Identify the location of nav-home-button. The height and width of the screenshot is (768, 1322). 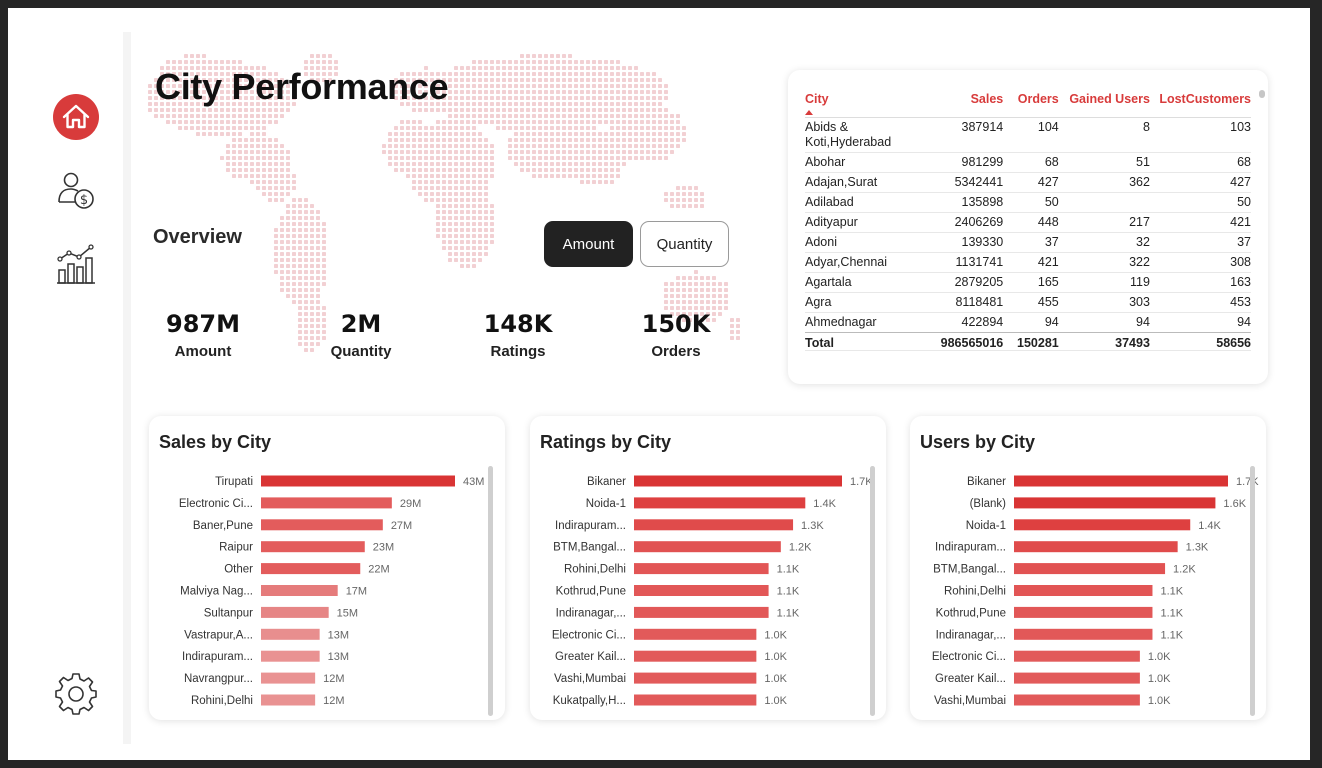
(76, 117).